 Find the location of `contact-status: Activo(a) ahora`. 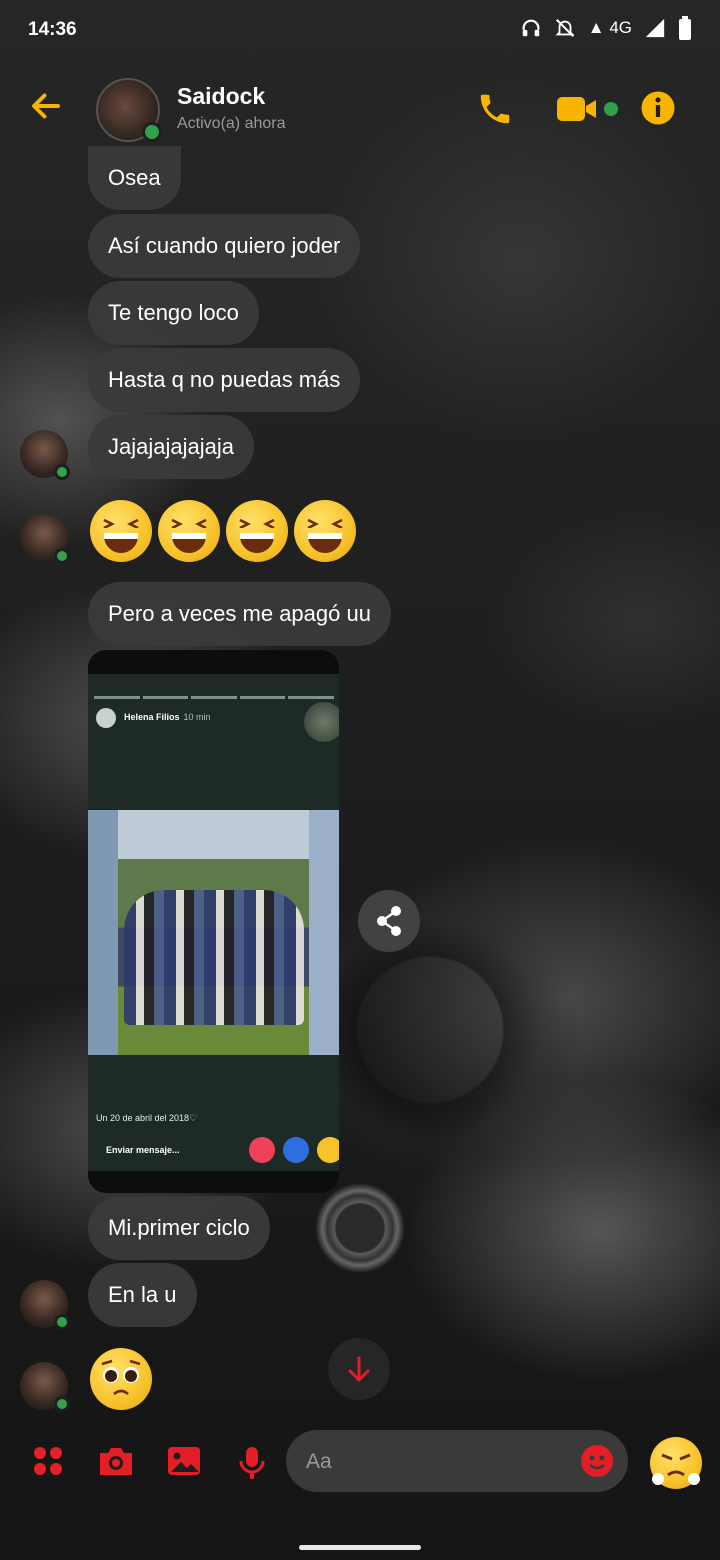

contact-status: Activo(a) ahora is located at coordinates (231, 123).